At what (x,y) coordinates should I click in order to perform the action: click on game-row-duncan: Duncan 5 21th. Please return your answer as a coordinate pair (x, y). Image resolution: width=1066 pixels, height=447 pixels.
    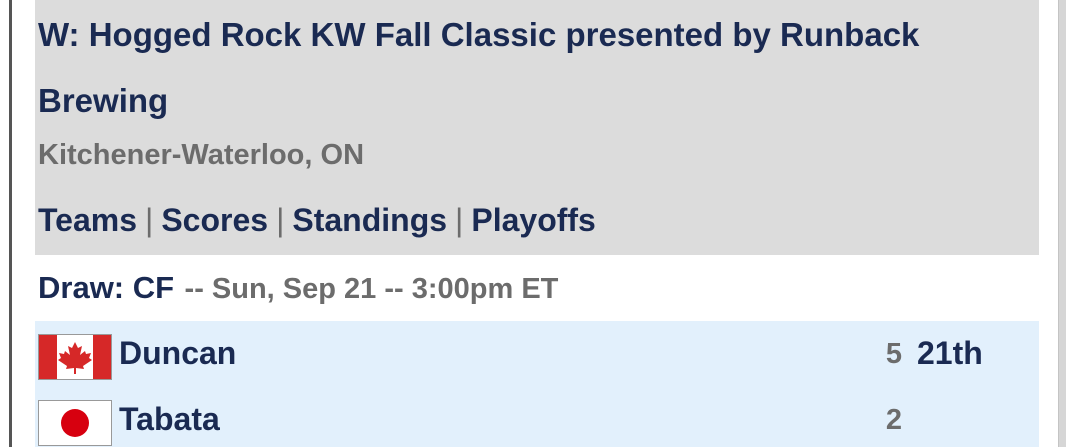
    Looking at the image, I should click on (537, 351).